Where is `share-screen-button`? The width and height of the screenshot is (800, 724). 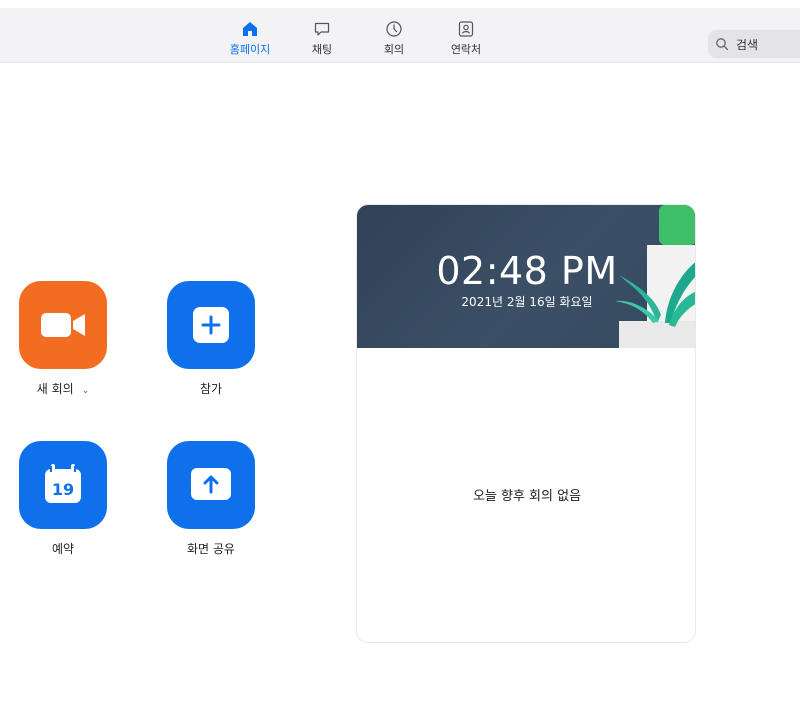 share-screen-button is located at coordinates (211, 485).